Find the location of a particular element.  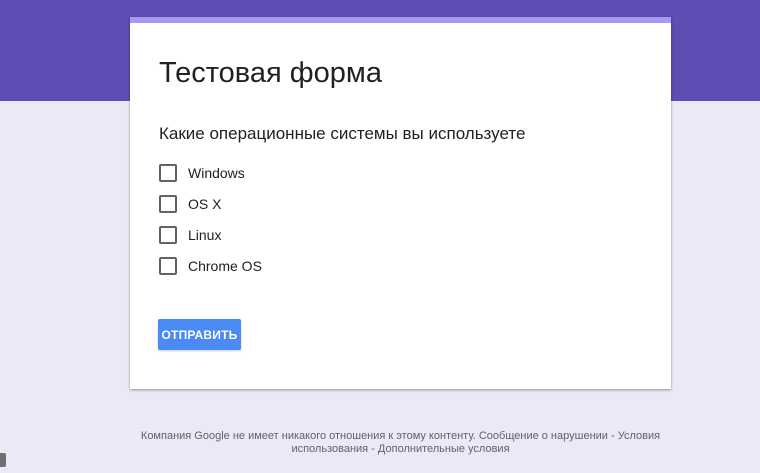

option-label-linux: Linux is located at coordinates (205, 234).